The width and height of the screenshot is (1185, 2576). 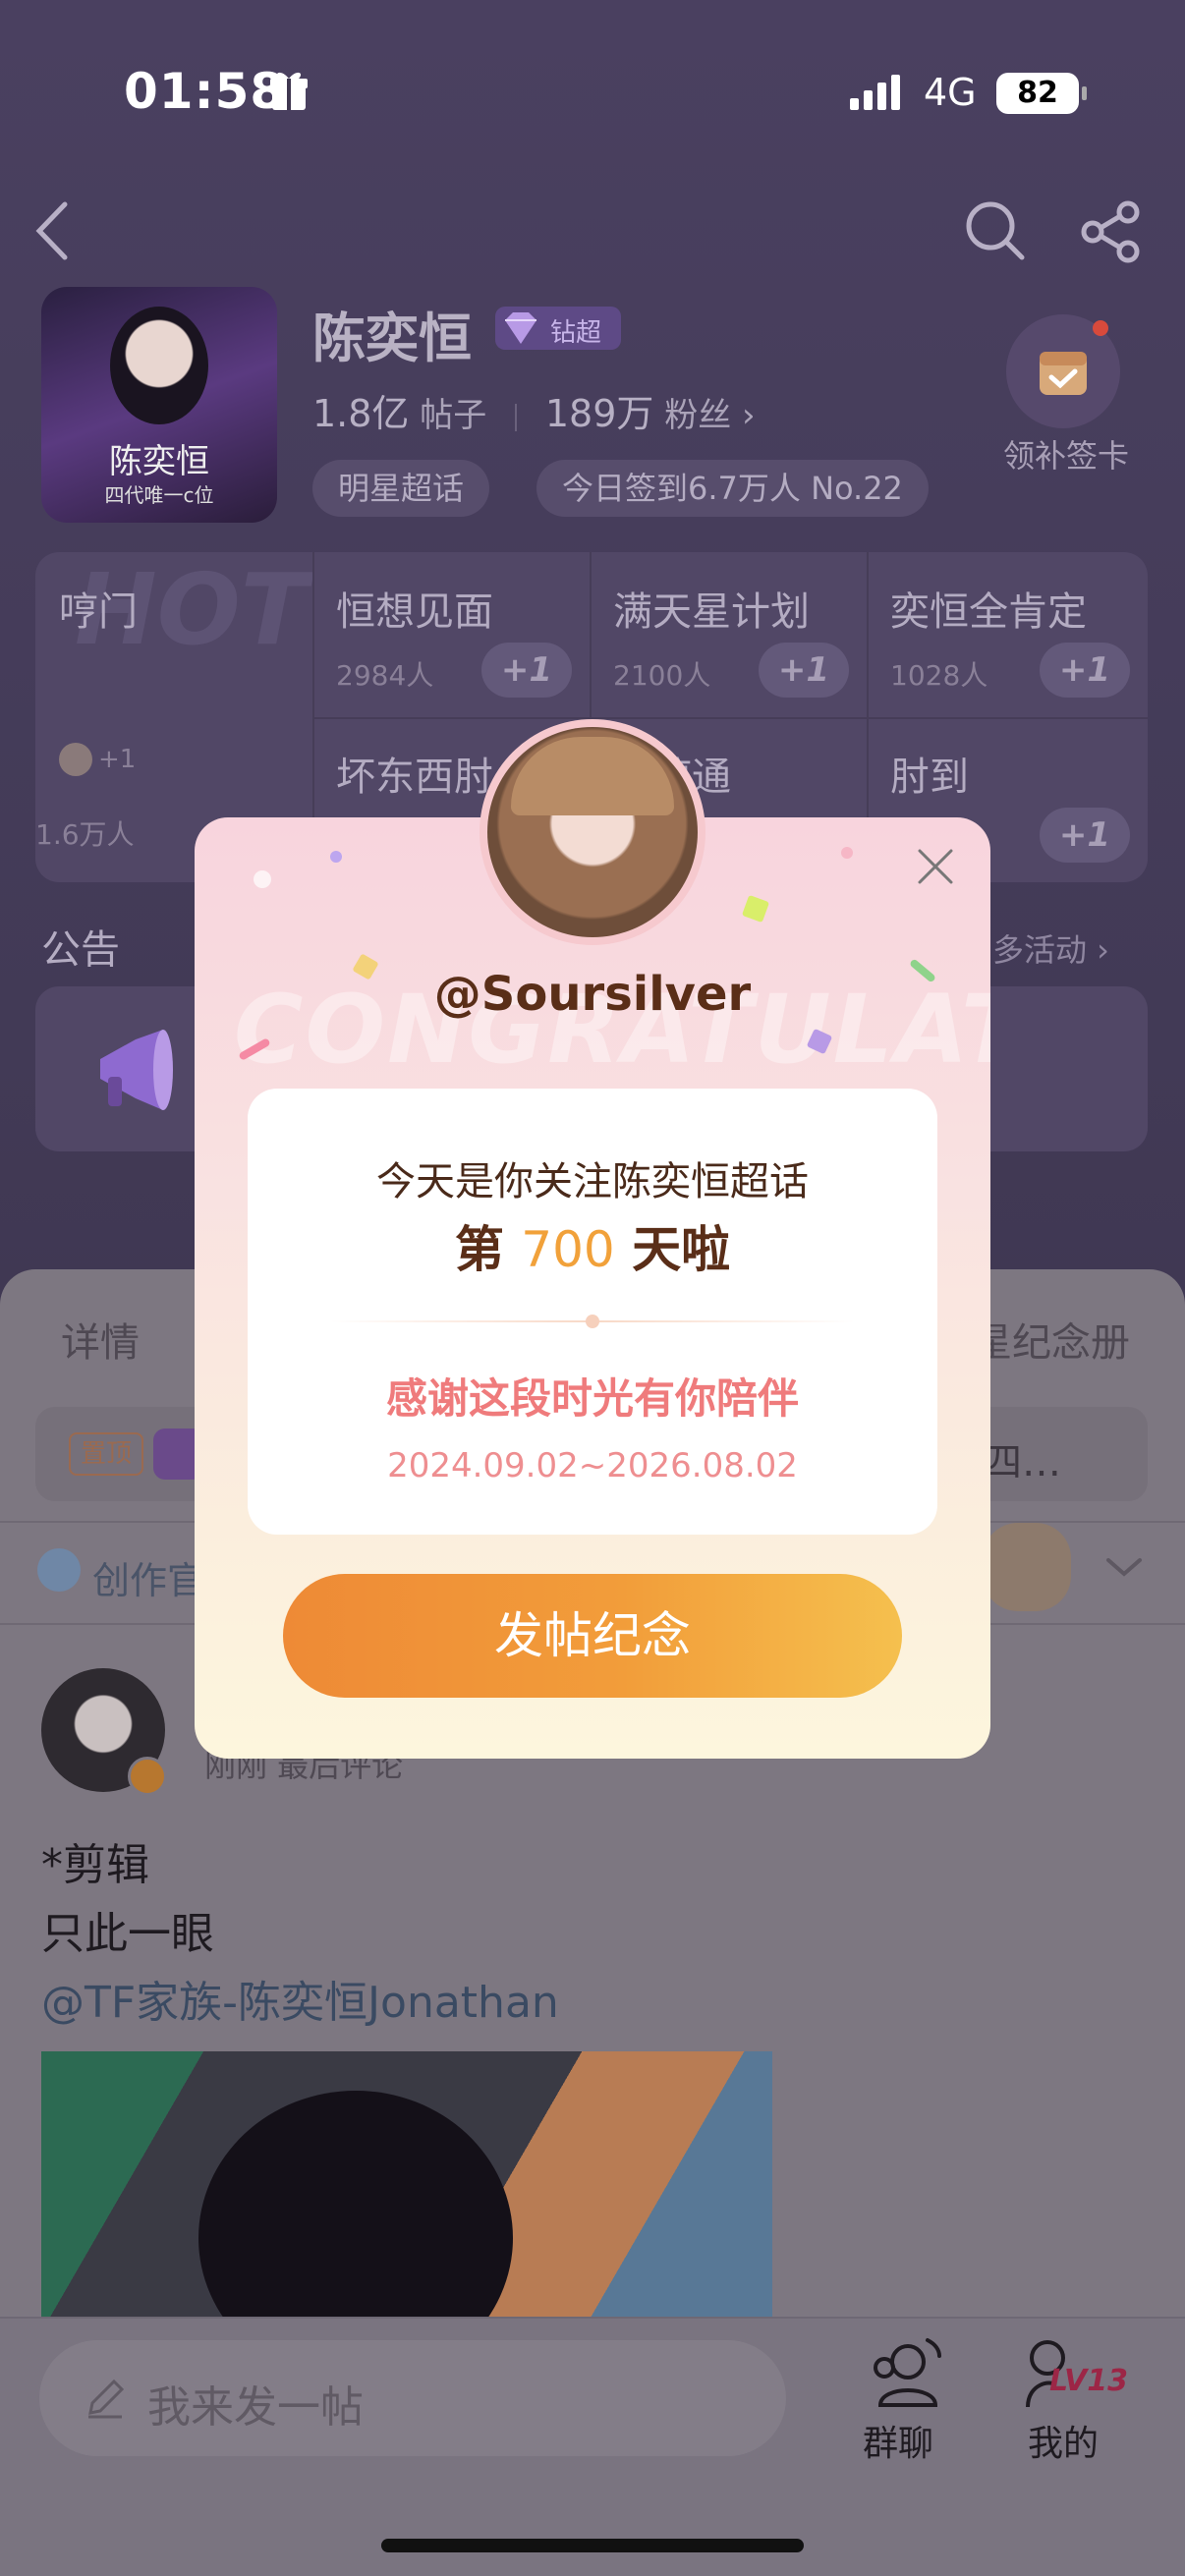 I want to click on level-badge: LV13, so click(x=1088, y=2381).